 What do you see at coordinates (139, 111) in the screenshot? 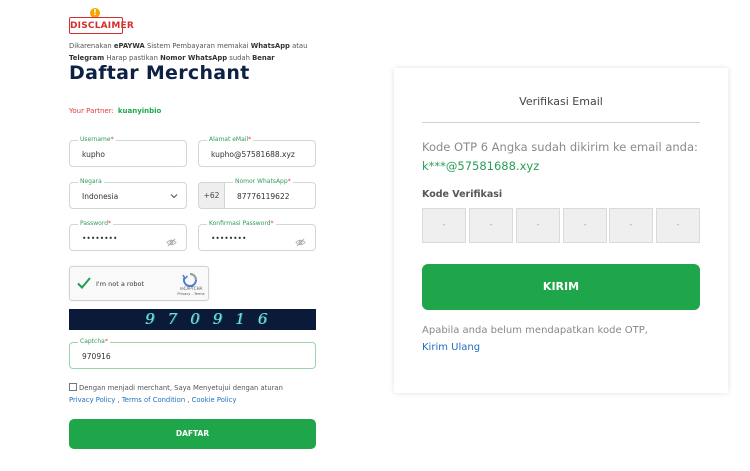
I see `partner-value: kuanyinbio` at bounding box center [139, 111].